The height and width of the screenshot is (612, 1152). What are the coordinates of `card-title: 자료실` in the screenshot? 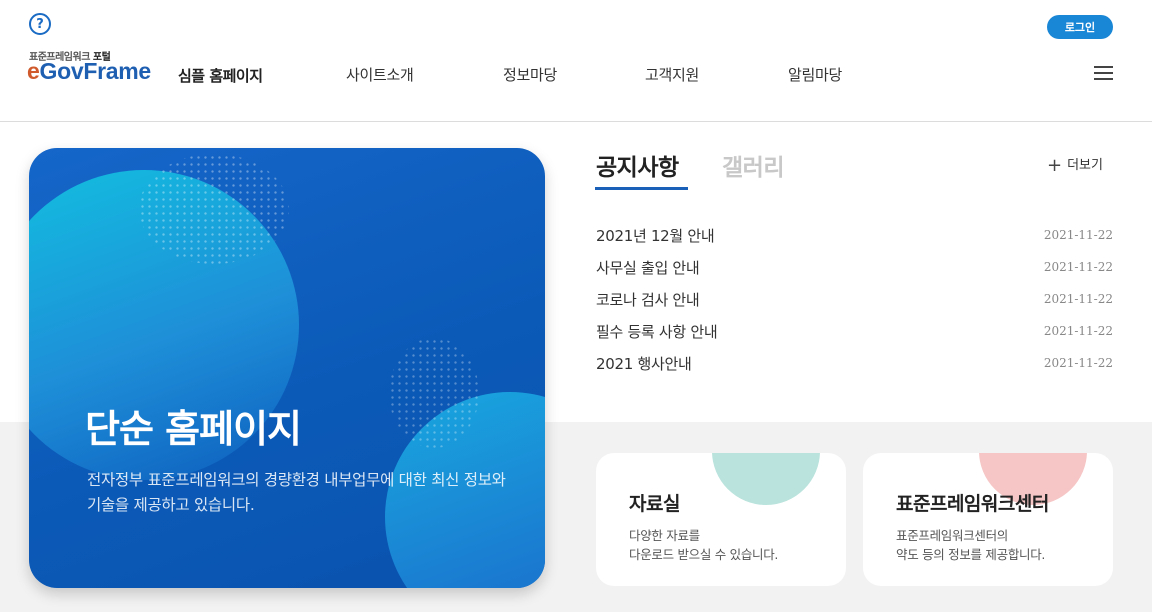 It's located at (654, 504).